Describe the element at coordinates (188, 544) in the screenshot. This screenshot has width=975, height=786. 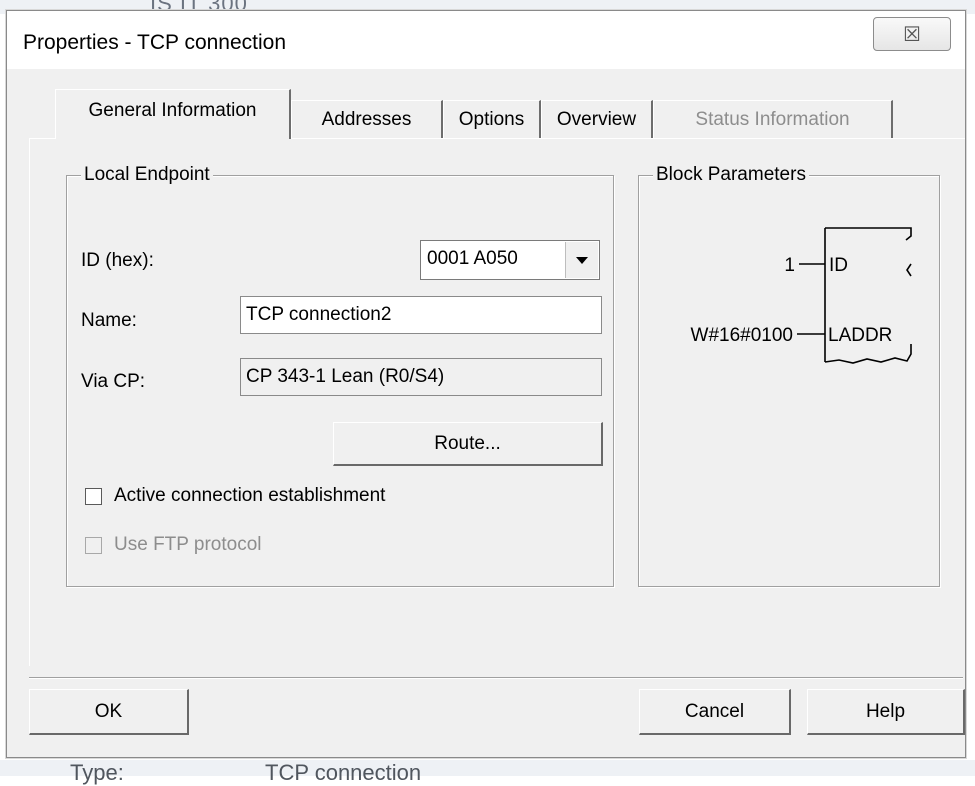
I see `ftp-protocol-label: Use FTP protocol` at that location.